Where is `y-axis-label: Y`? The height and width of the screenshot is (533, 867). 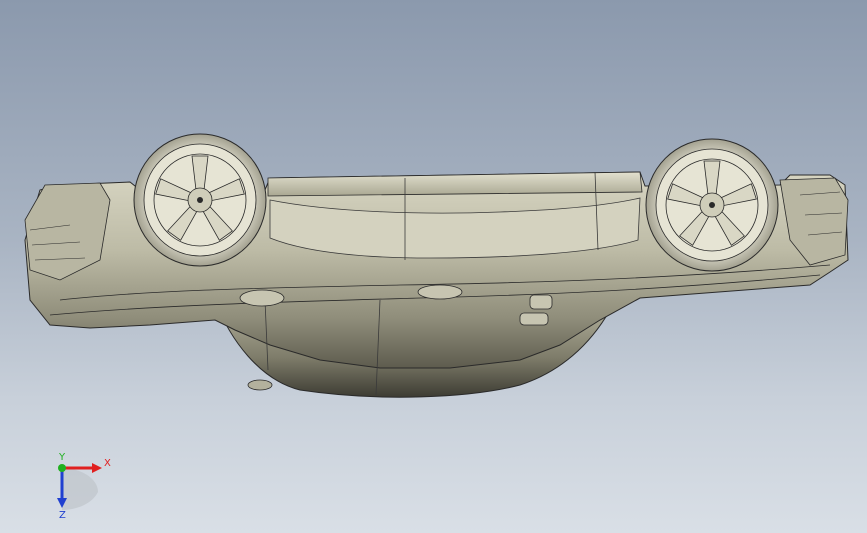
y-axis-label: Y is located at coordinates (62, 457).